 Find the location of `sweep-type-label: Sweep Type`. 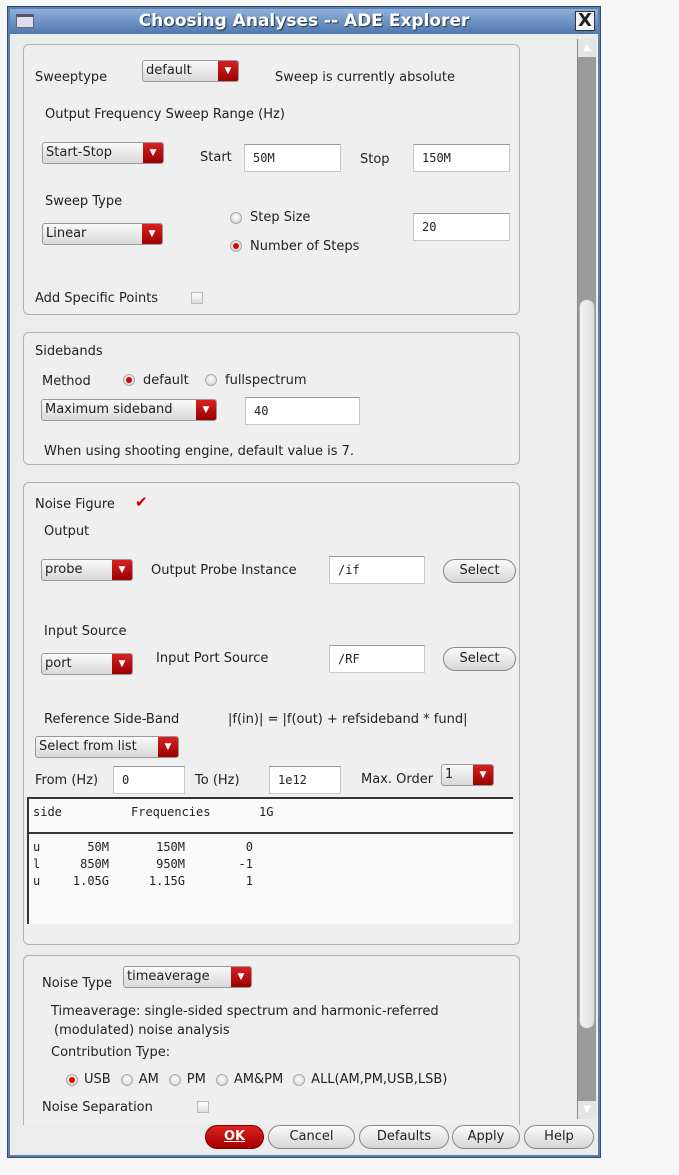

sweep-type-label: Sweep Type is located at coordinates (84, 201).